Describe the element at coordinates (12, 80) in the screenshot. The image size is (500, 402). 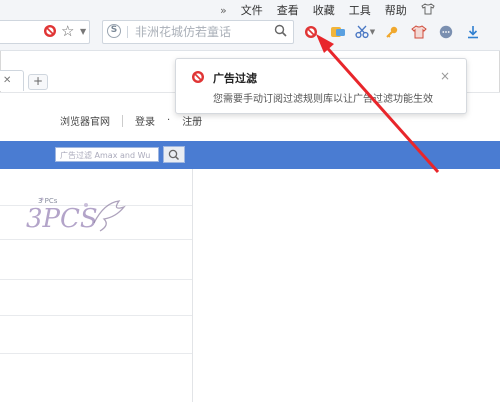
I see `browser-tab: ✕` at that location.